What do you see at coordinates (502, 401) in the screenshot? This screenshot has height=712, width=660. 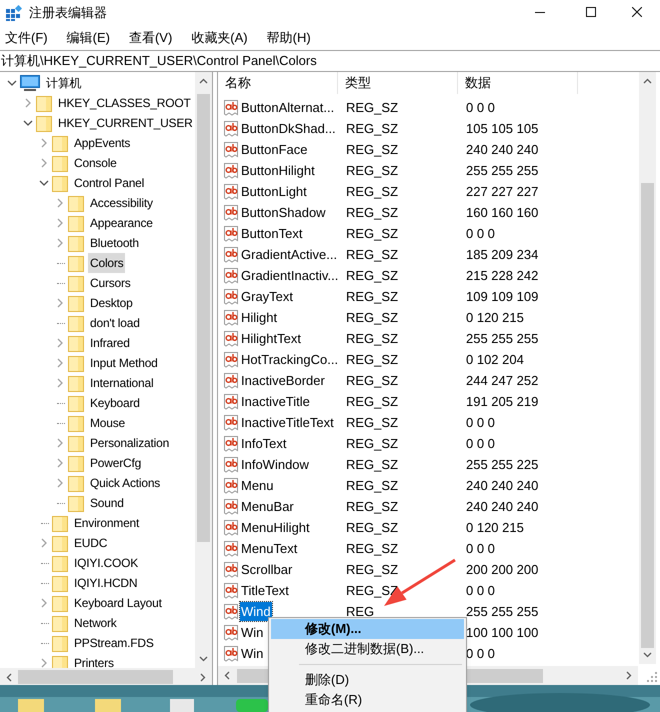 I see `table-cell: 191 205 219` at bounding box center [502, 401].